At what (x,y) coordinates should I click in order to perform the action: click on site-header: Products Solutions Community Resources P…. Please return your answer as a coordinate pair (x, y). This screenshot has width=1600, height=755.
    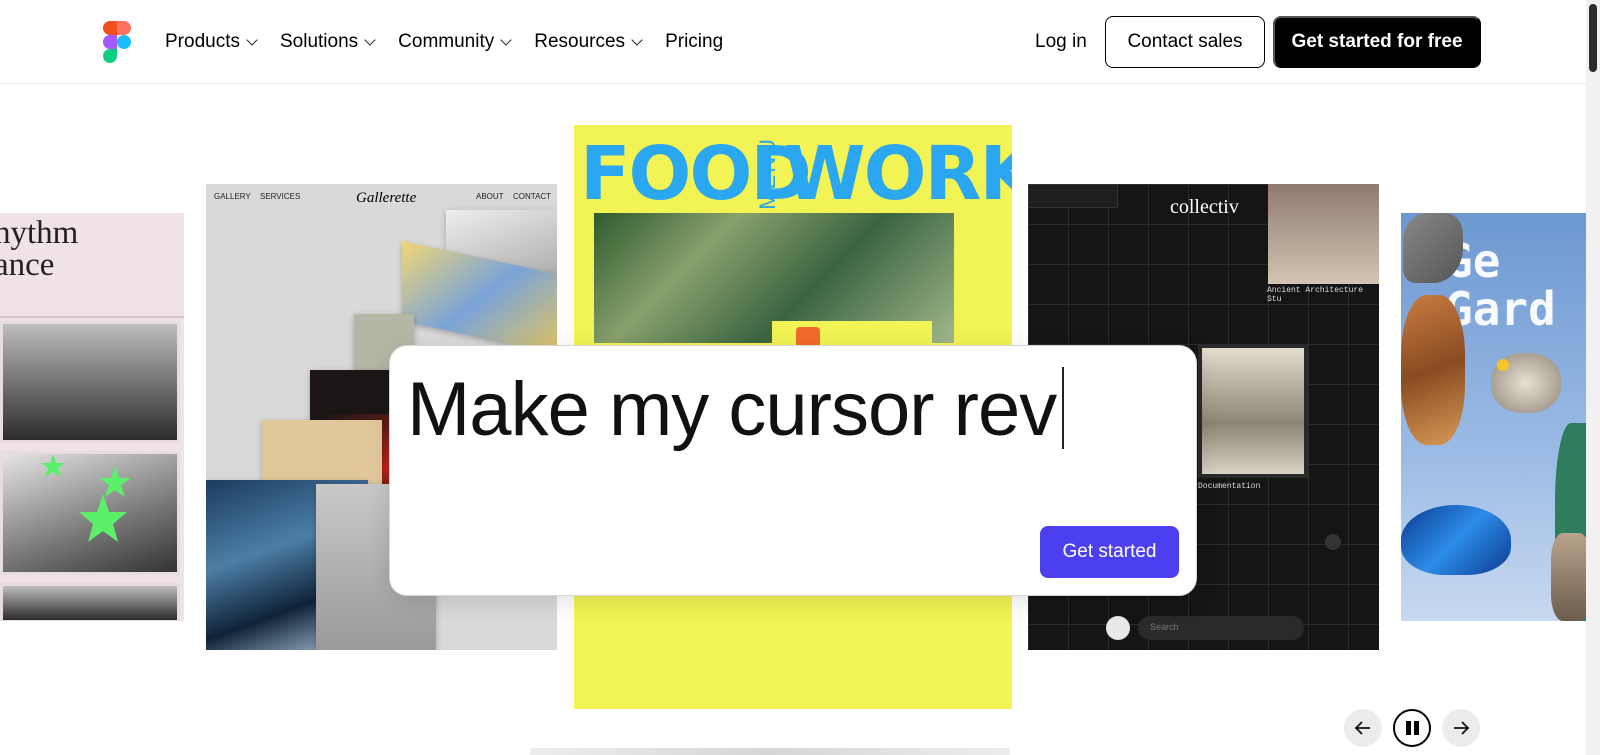
    Looking at the image, I should click on (793, 42).